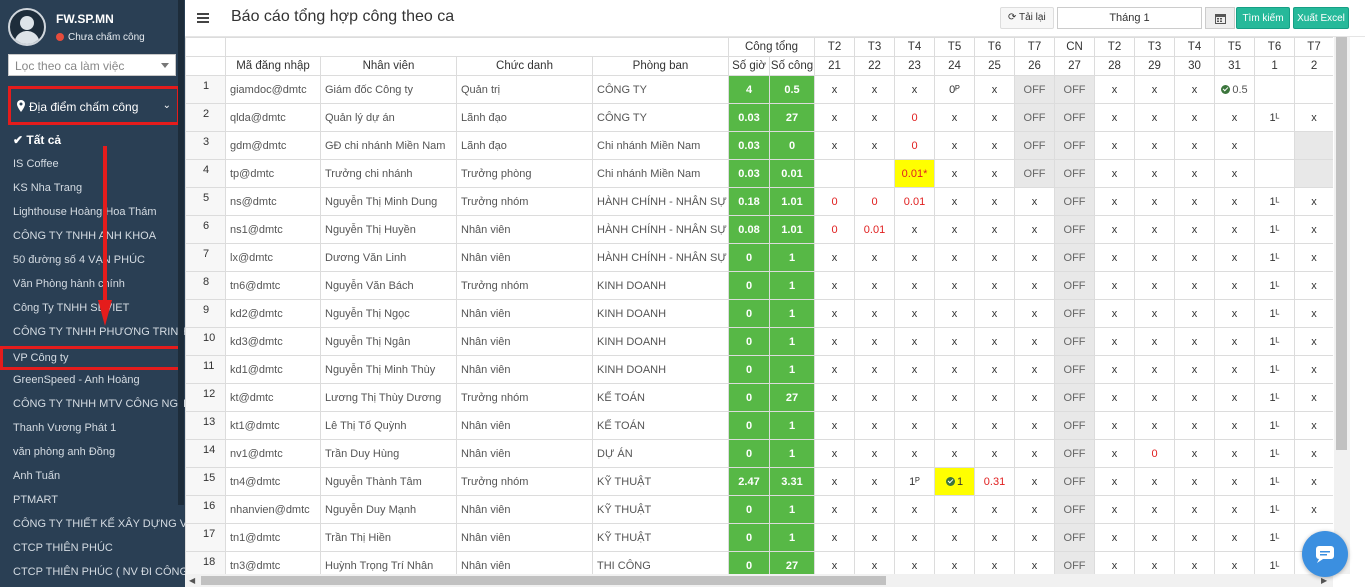  I want to click on month-picker: Tháng 1, so click(1129, 18).